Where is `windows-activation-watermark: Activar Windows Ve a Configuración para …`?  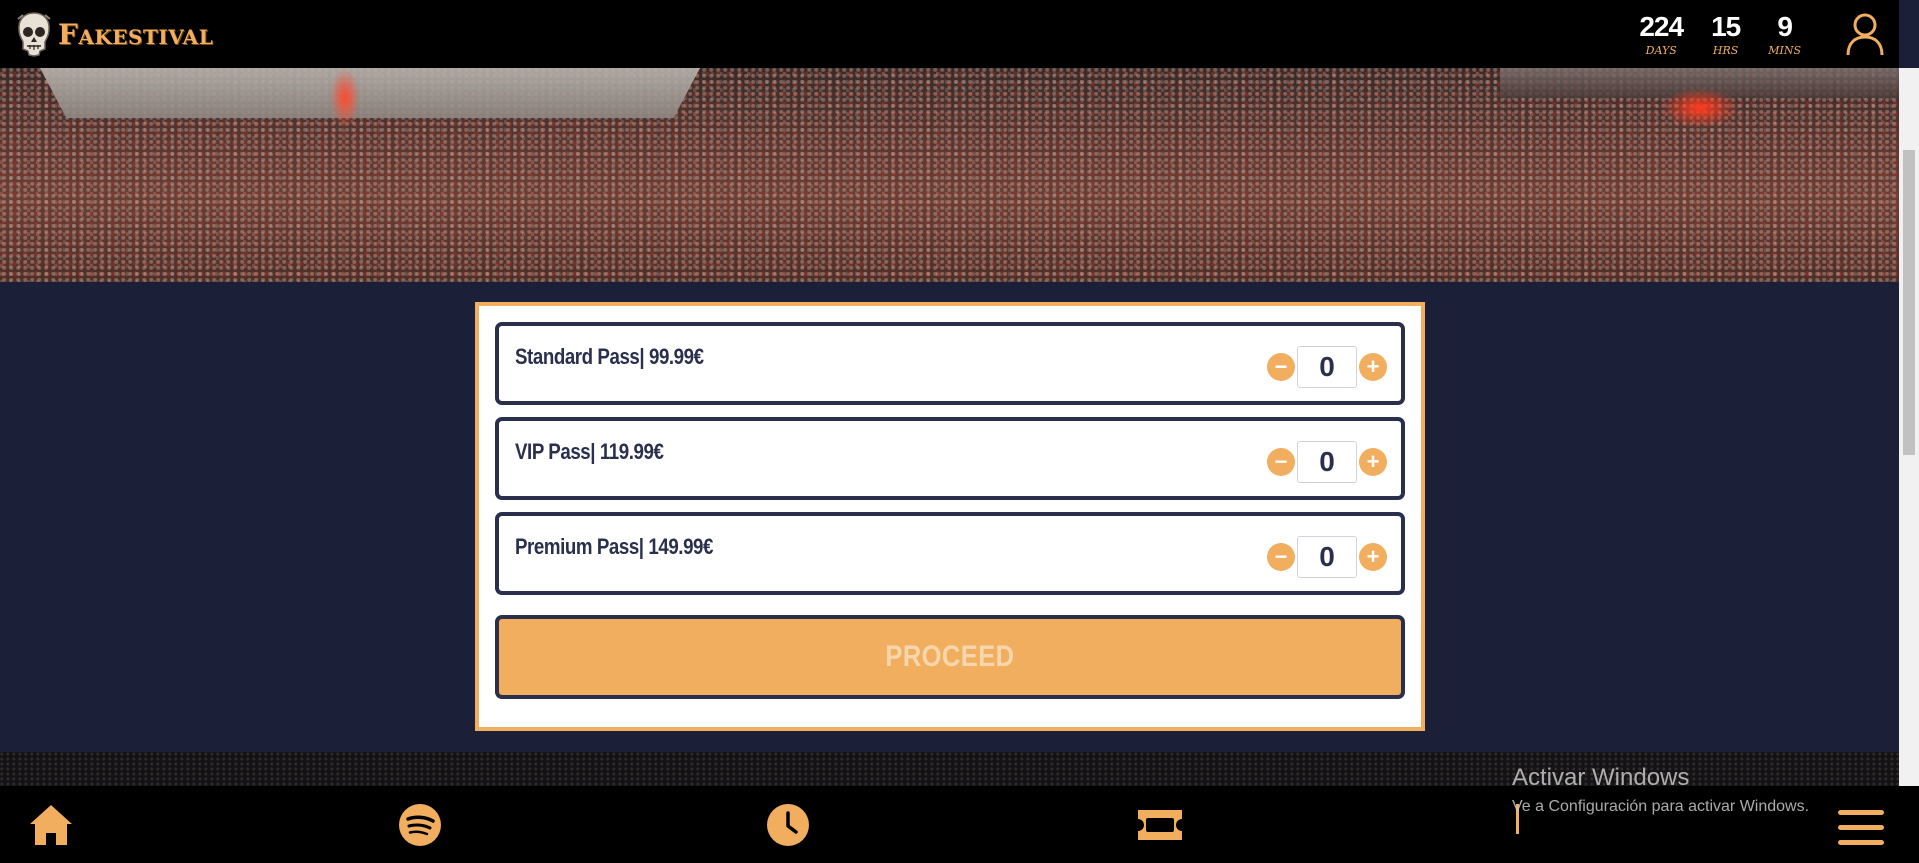
windows-activation-watermark: Activar Windows Ve a Configuración para … is located at coordinates (1660, 790).